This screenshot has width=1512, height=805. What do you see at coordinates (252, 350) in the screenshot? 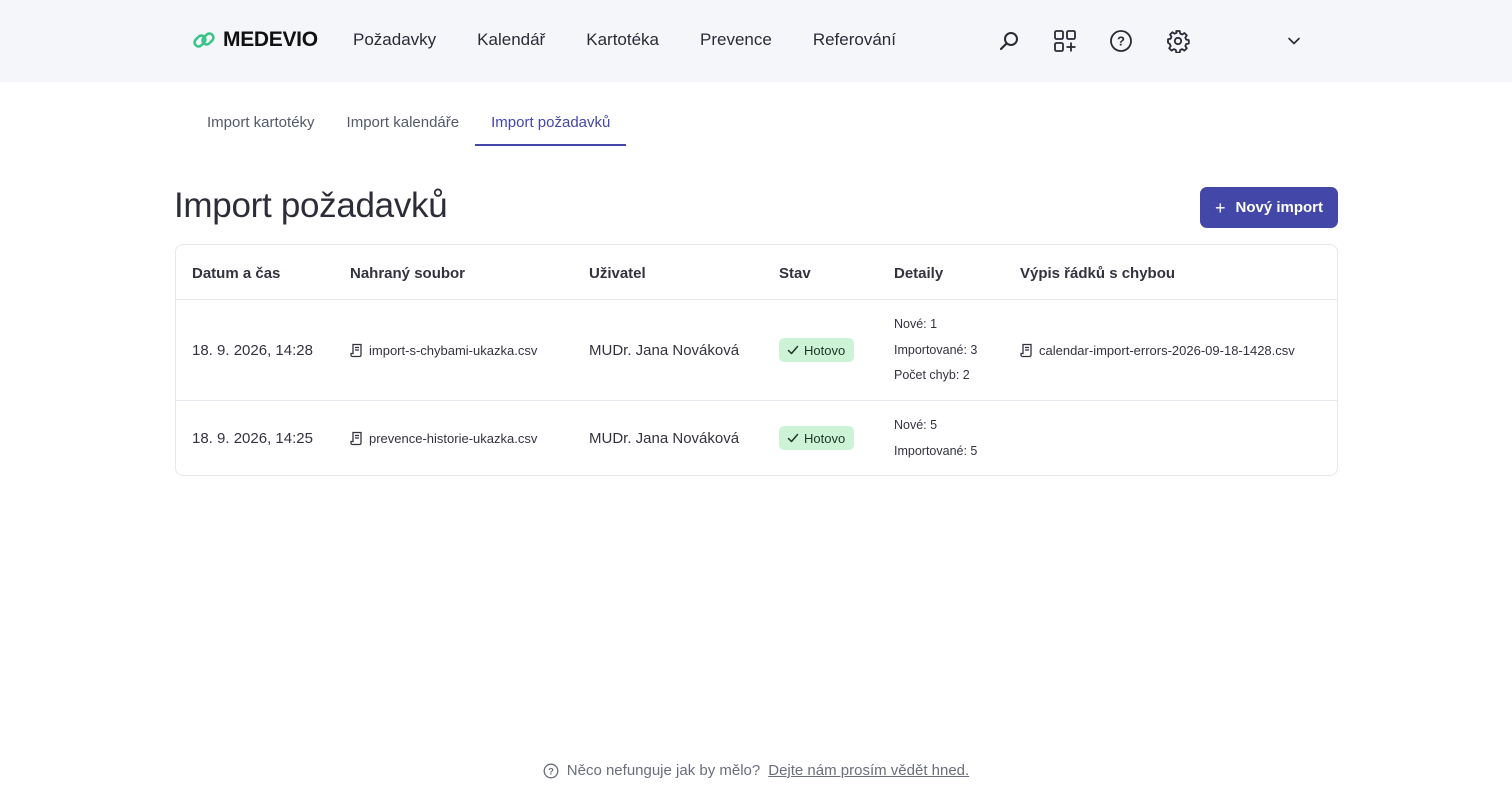
I see `datetime-cell: 18. 9. 2026, 14:28` at bounding box center [252, 350].